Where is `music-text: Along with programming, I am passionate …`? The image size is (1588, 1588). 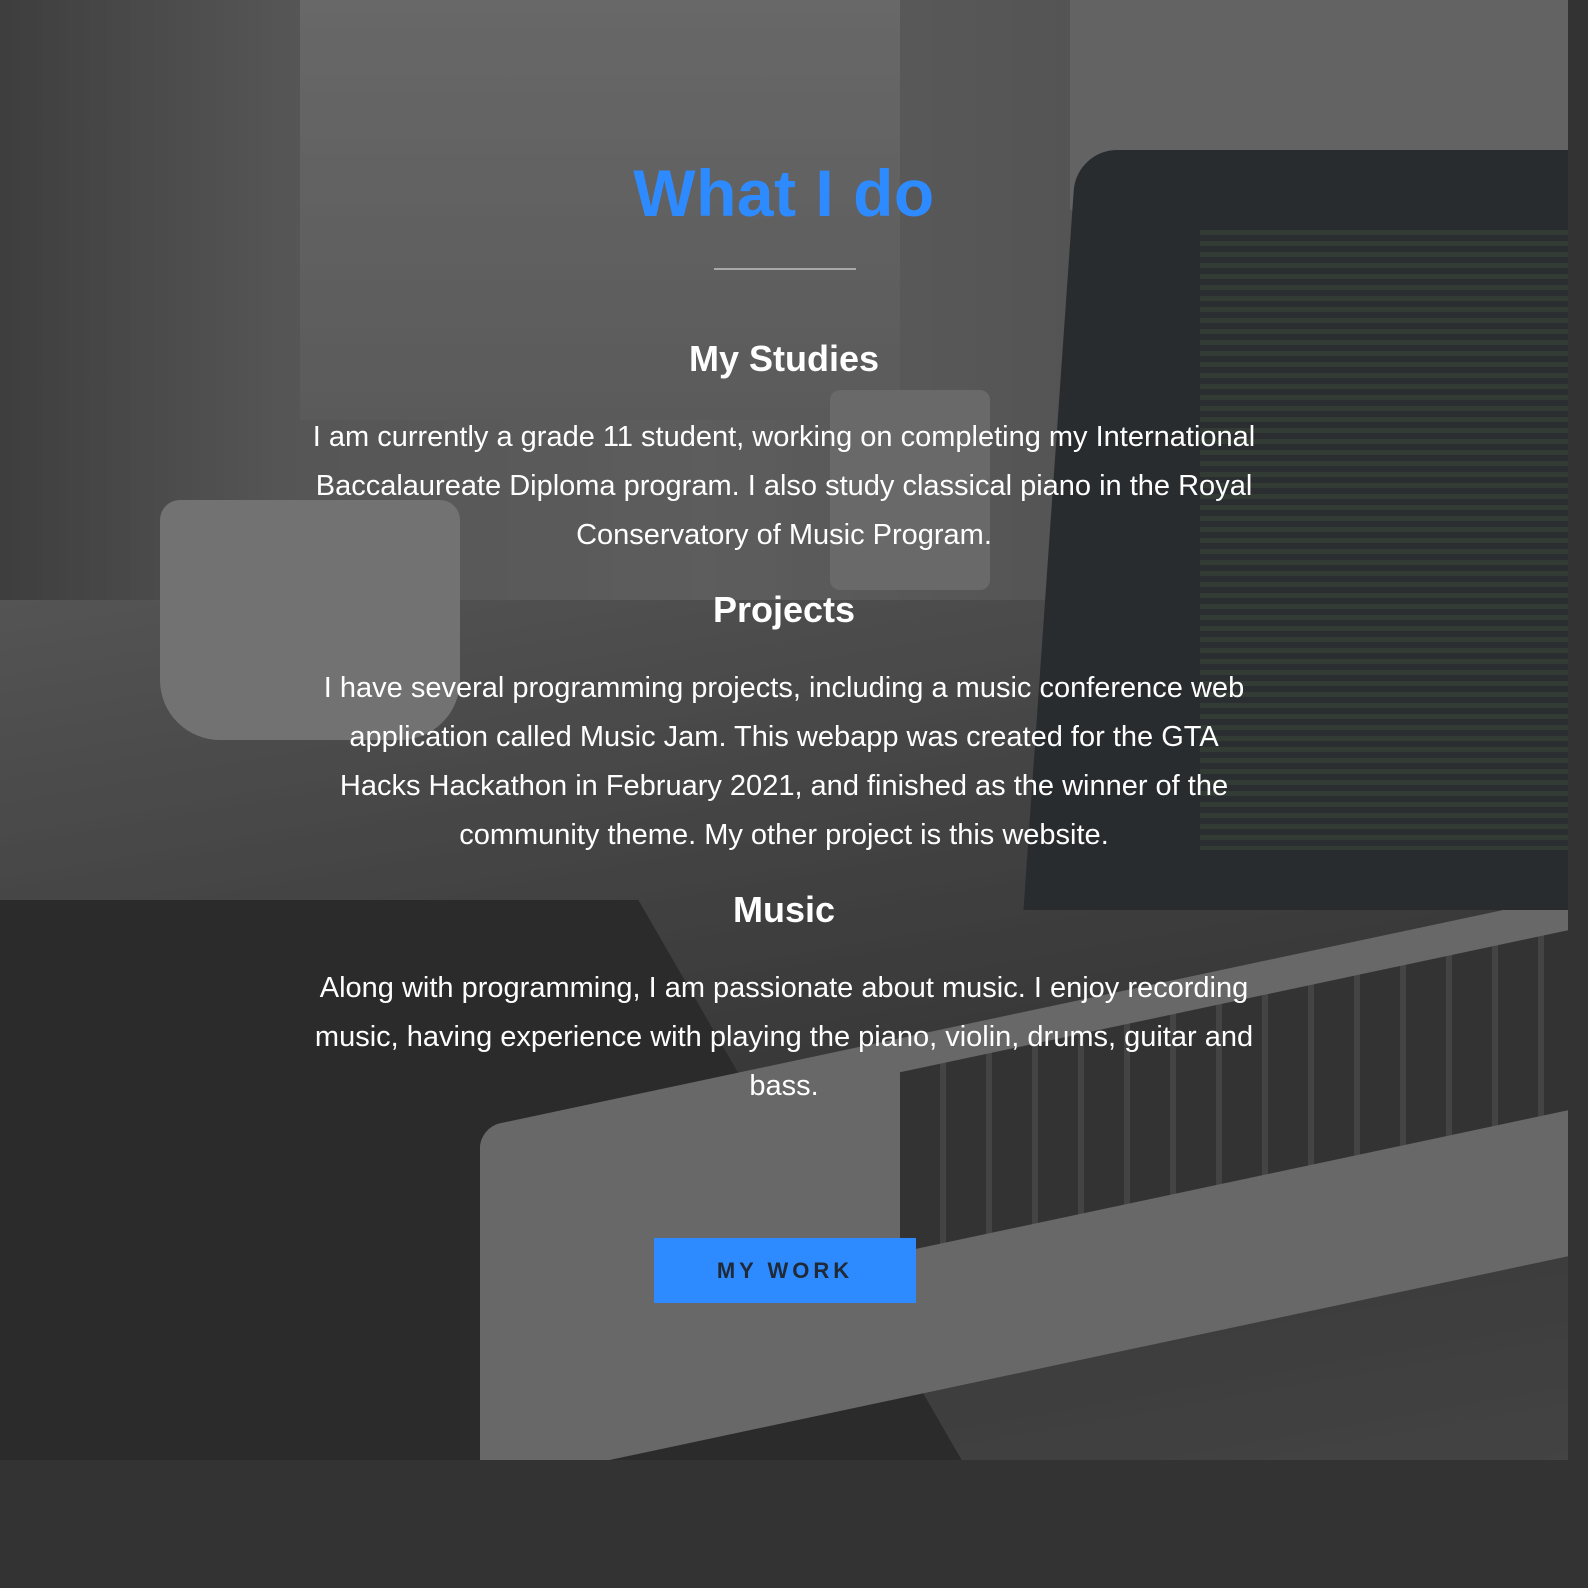
music-text: Along with programming, I am passionate … is located at coordinates (784, 1037).